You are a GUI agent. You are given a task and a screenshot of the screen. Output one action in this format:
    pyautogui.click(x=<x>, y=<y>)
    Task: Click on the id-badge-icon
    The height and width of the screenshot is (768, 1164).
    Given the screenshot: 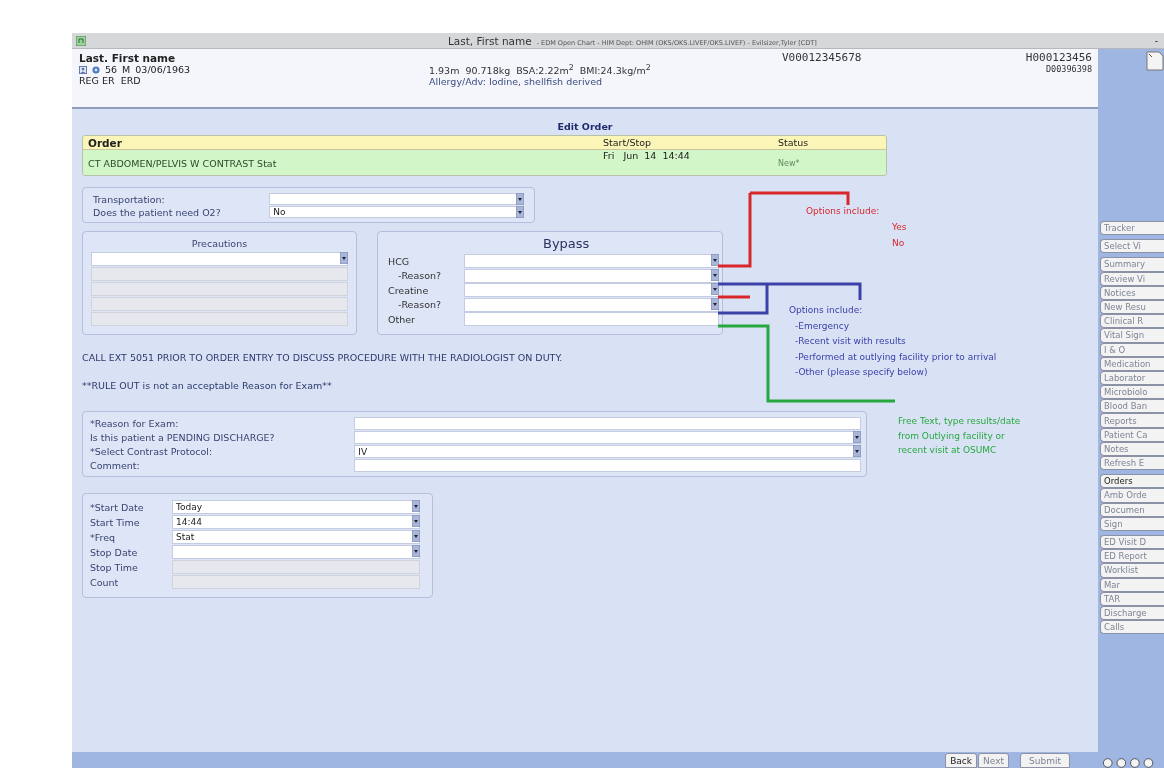 What is the action you would take?
    pyautogui.click(x=83, y=69)
    